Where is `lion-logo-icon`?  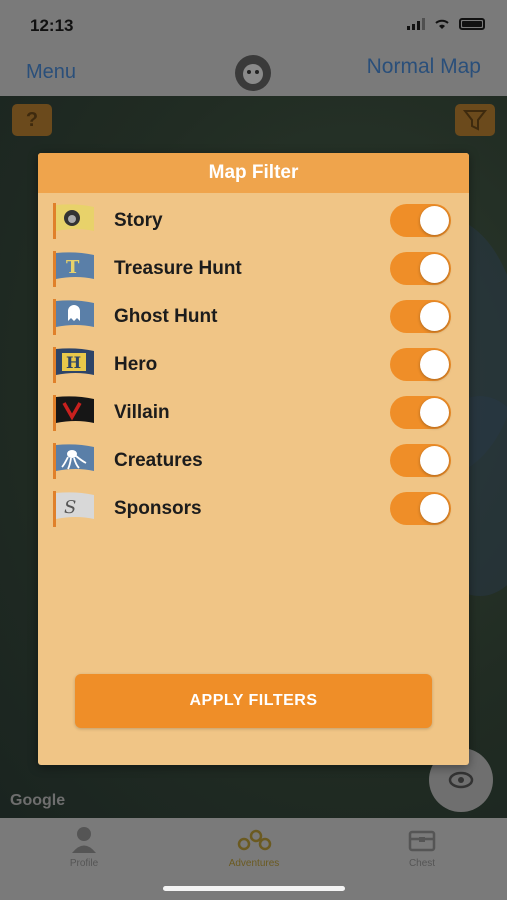
lion-logo-icon is located at coordinates (253, 73).